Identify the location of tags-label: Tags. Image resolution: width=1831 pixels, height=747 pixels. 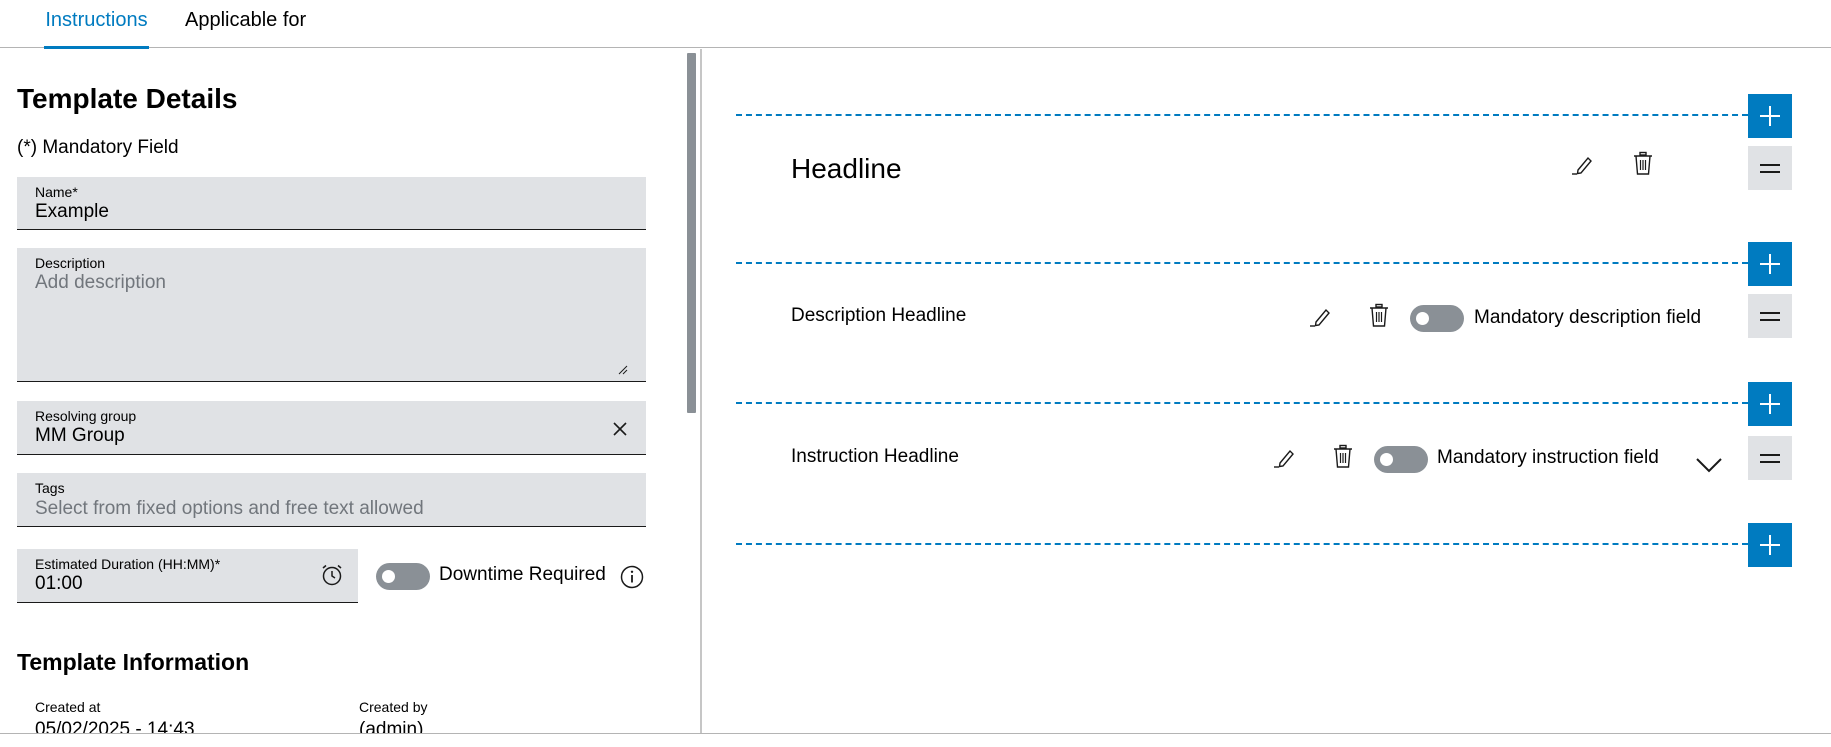
(50, 488).